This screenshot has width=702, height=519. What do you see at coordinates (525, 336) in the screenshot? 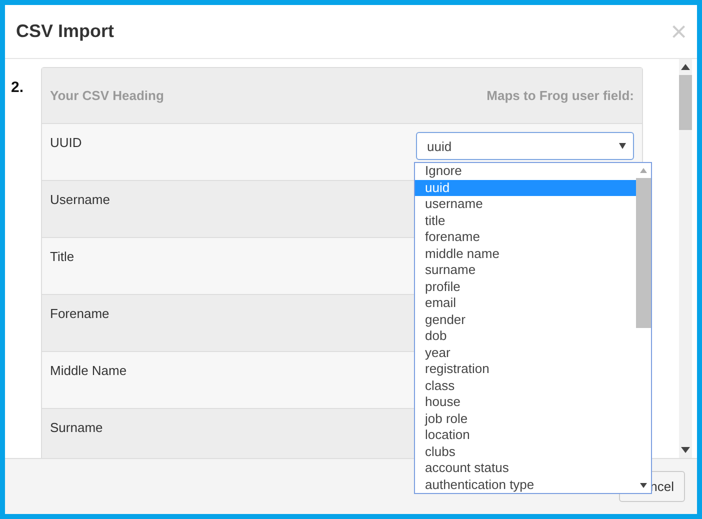
I see `dropdown-option: dob` at bounding box center [525, 336].